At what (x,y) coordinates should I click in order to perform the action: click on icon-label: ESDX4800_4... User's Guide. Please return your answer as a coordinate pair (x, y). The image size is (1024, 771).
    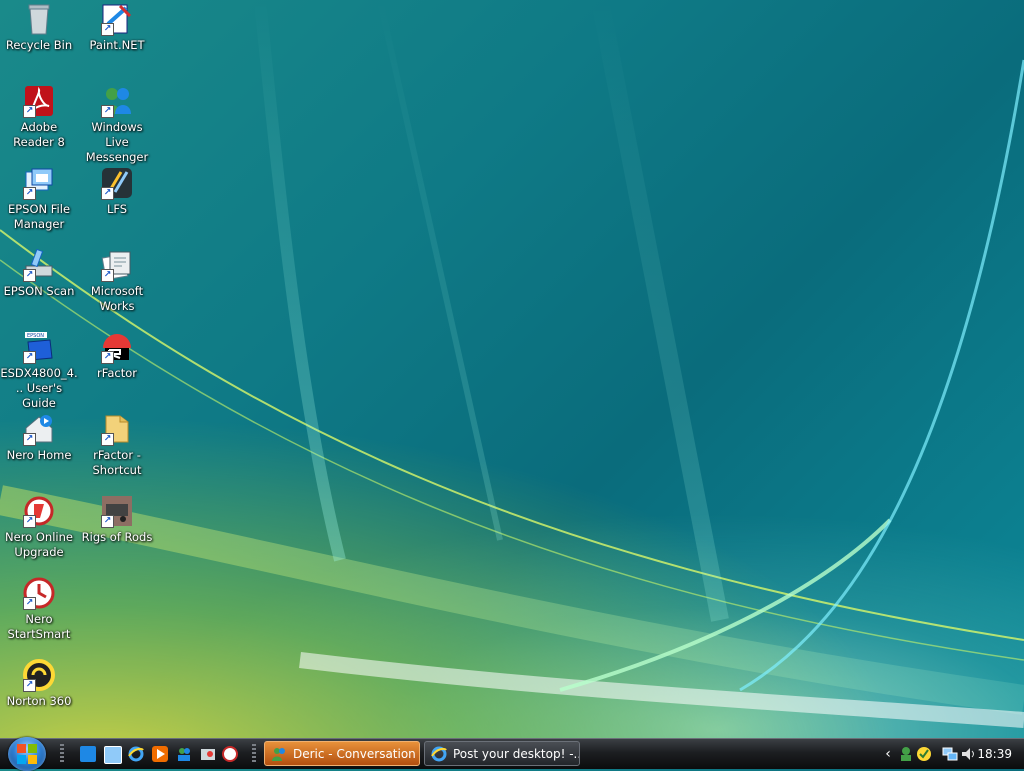
    Looking at the image, I should click on (39, 388).